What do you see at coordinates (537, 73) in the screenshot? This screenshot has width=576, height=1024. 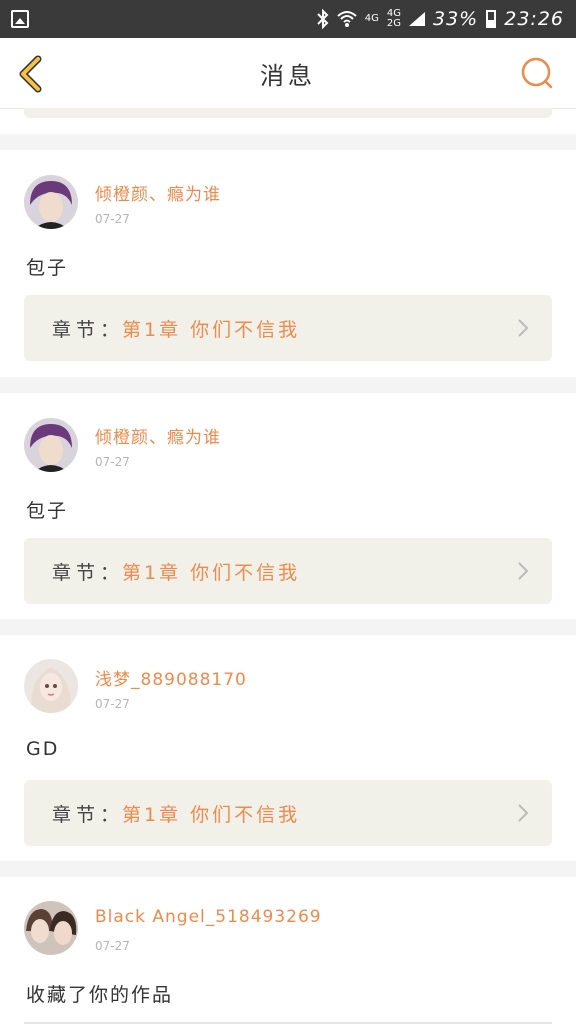 I see `search-icon` at bounding box center [537, 73].